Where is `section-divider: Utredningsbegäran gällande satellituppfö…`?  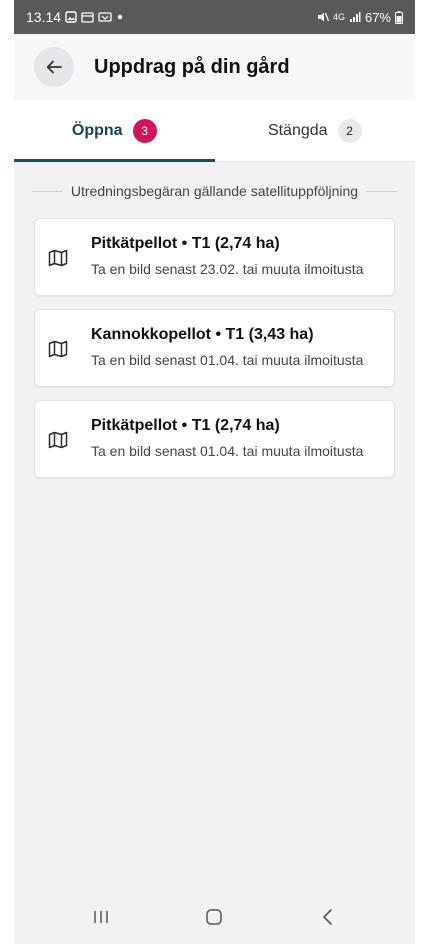
section-divider: Utredningsbegäran gällande satellituppfö… is located at coordinates (214, 191).